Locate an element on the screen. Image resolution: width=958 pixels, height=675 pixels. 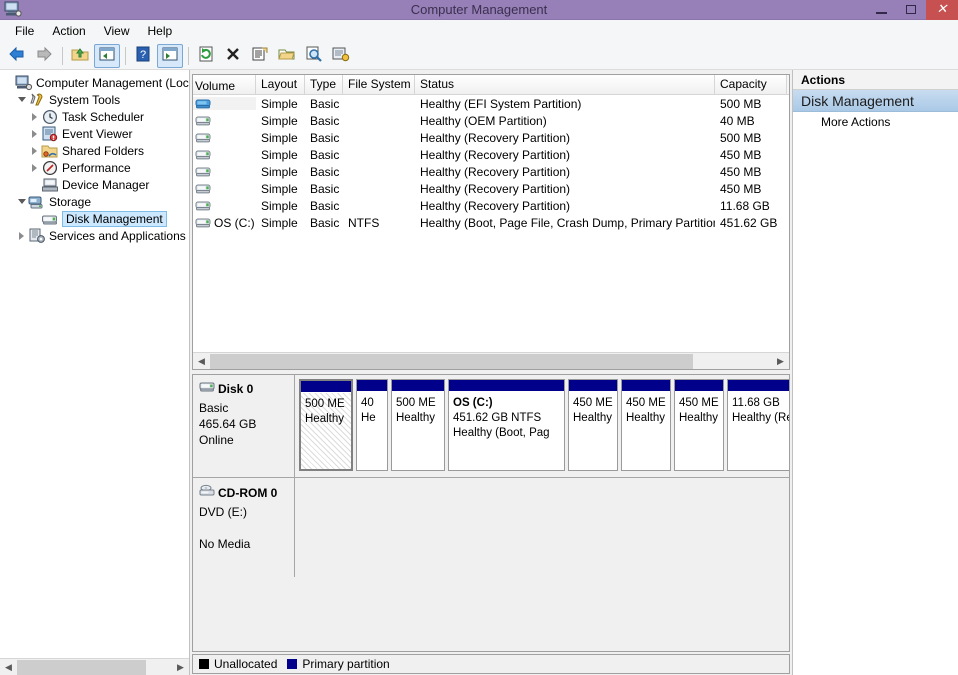
tree-item-event-viewer: Event Viewer is located at coordinates (94, 133).